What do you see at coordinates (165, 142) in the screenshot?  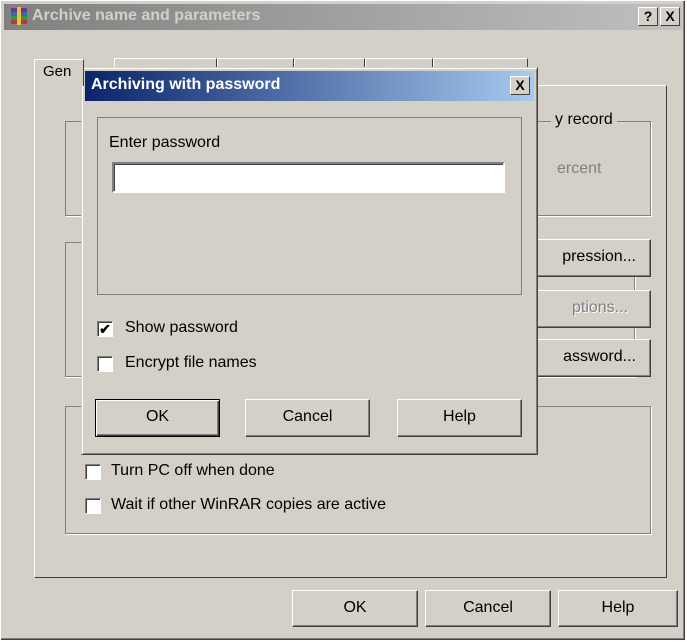 I see `enter-password-label: Enter password` at bounding box center [165, 142].